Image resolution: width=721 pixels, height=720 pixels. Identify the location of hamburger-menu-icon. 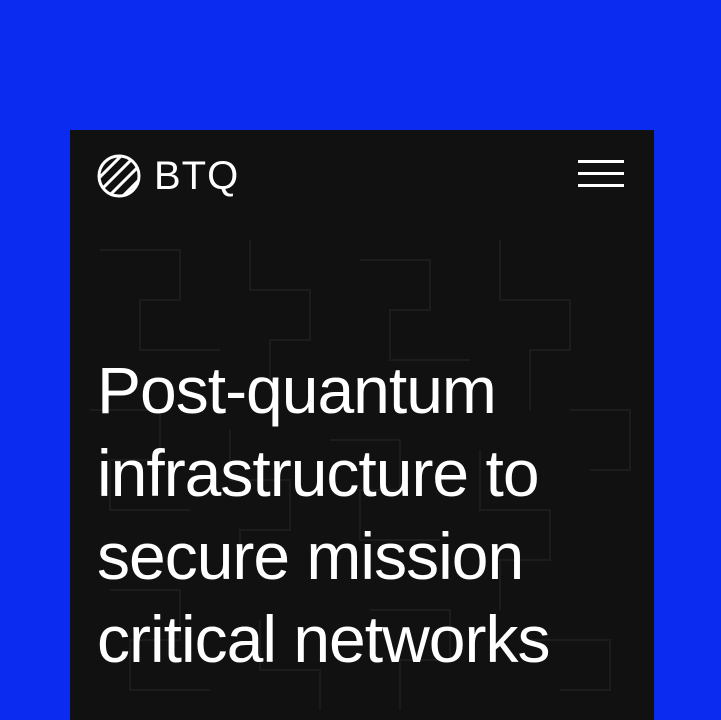
(601, 174).